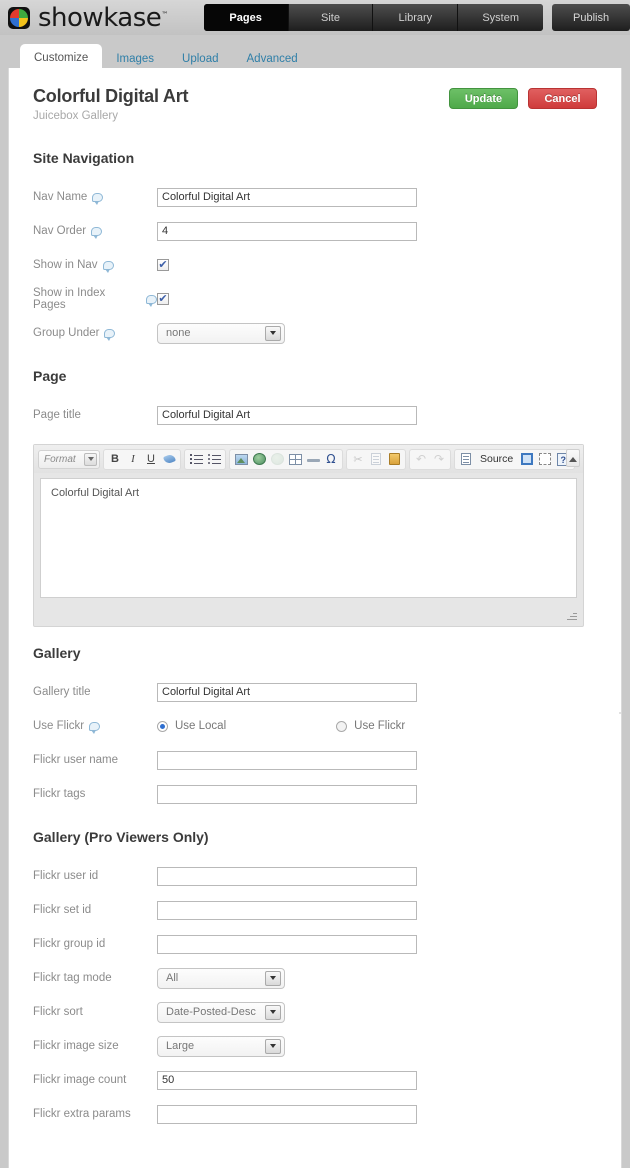 This screenshot has width=630, height=1168. I want to click on show-blocks-icon, so click(545, 459).